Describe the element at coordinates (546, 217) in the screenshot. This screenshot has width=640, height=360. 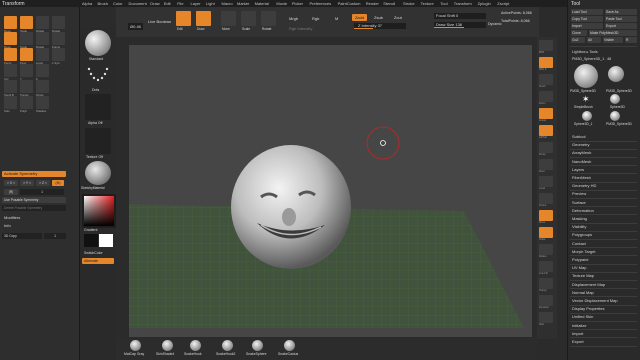
I see `shelf-move-button: Move` at that location.